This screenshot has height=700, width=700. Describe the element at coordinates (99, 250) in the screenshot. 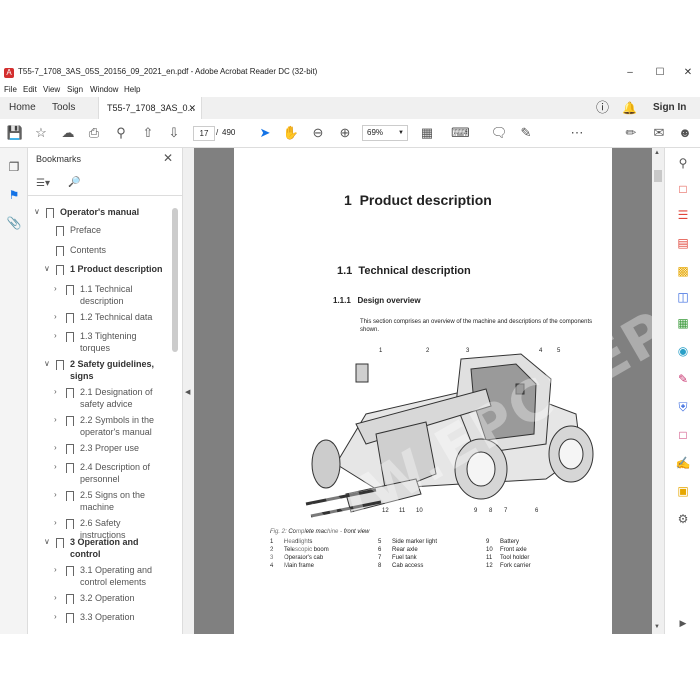

I see `bookmark-item: Contents` at that location.